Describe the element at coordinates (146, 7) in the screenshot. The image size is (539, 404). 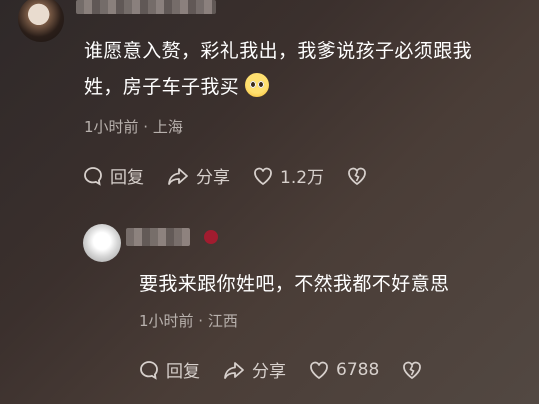
I see `commenter-name-redacted` at that location.